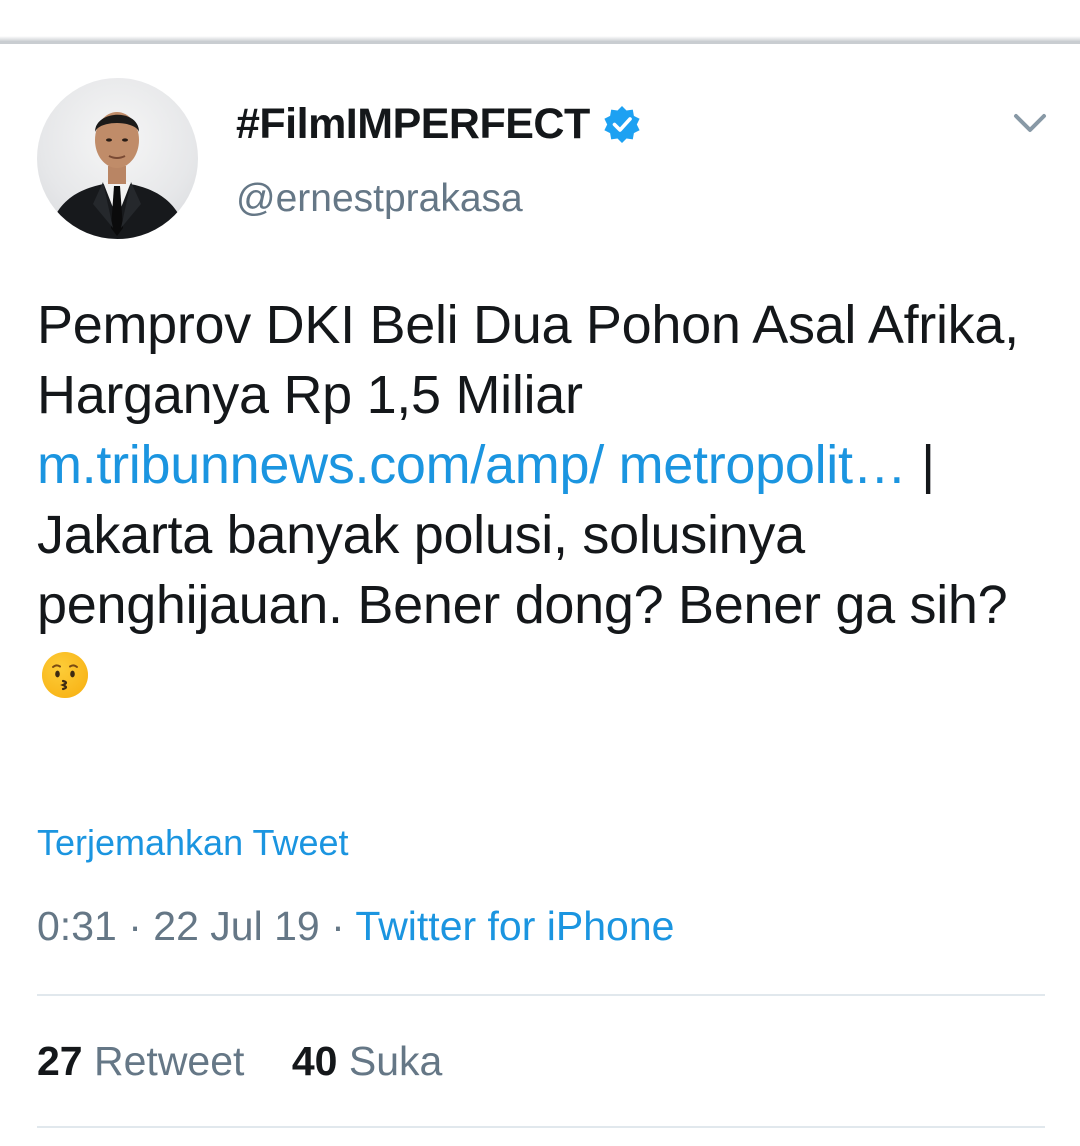  I want to click on retweets-label: Retweet, so click(169, 1061).